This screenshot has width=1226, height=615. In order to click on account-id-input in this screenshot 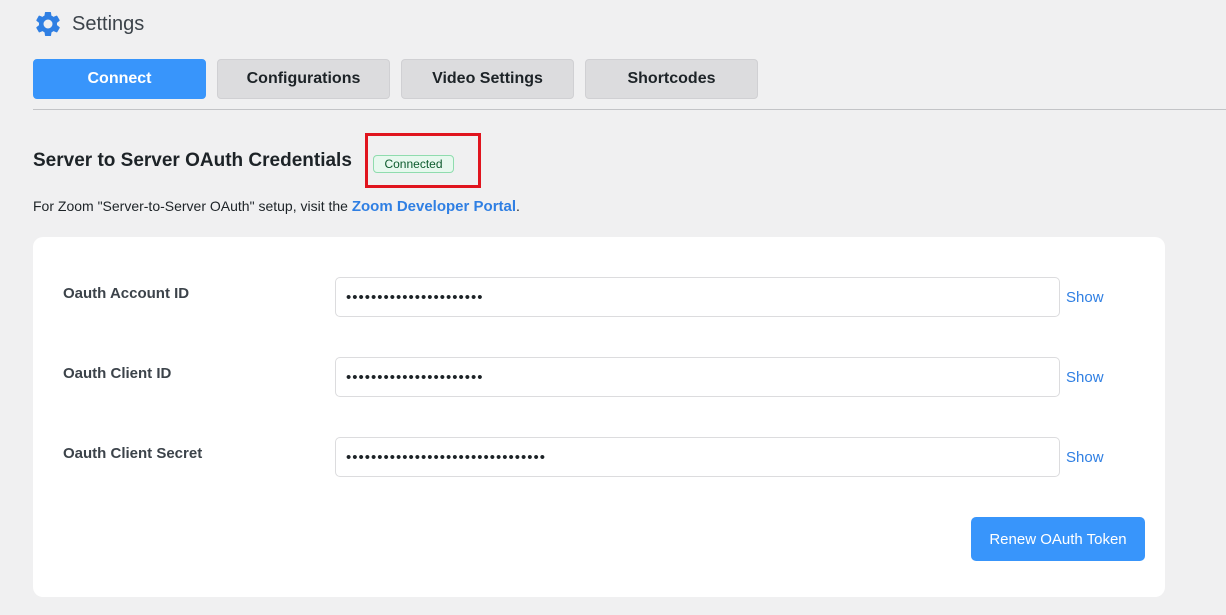, I will do `click(697, 297)`.